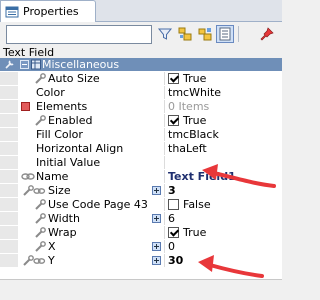 This screenshot has height=300, width=320. Describe the element at coordinates (141, 134) in the screenshot. I see `property-row-fill-color: Fill Color tmcBlack` at that location.